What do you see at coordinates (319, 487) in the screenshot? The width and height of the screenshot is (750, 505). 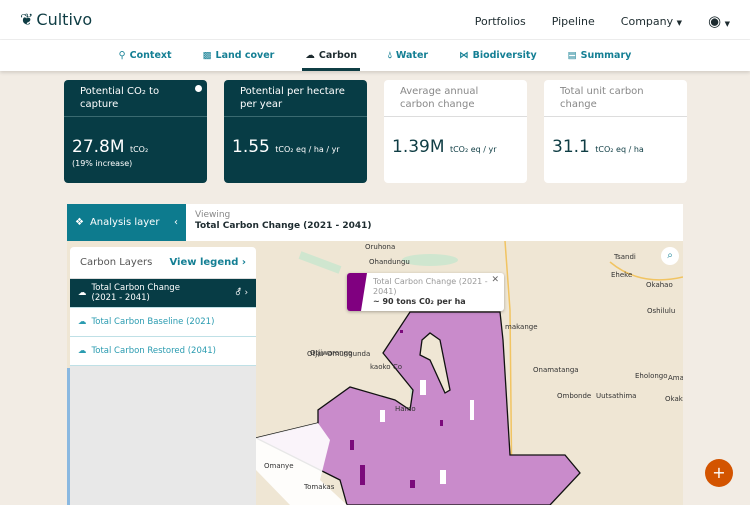 I see `map-label: Tomakas` at bounding box center [319, 487].